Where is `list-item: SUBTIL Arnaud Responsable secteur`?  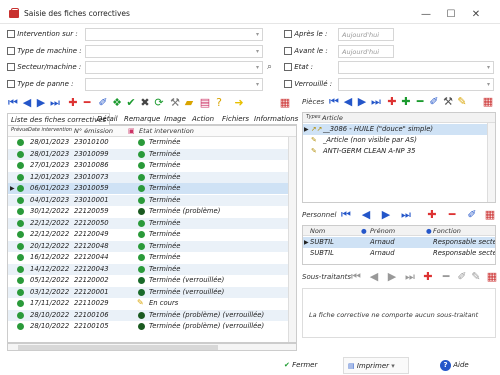 list-item: SUBTIL Arnaud Responsable secteur is located at coordinates (399, 253).